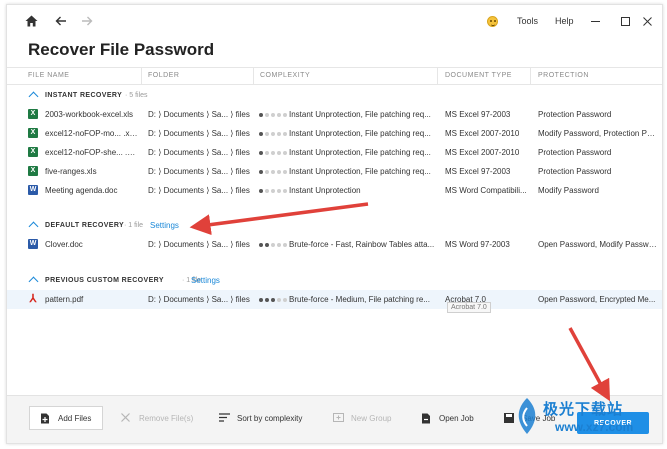 The width and height of the screenshot is (667, 449). I want to click on menu-help: Help, so click(564, 21).